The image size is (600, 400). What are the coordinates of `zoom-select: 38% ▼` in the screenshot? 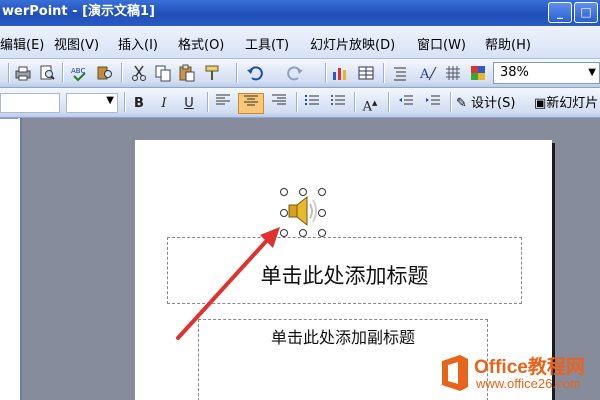 It's located at (546, 73).